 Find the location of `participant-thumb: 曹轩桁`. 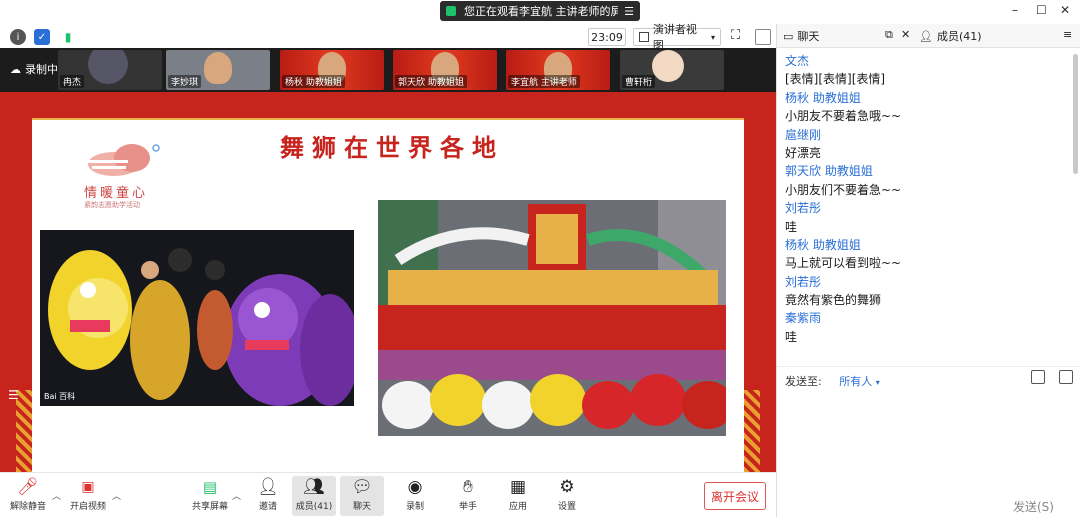

participant-thumb: 曹轩桁 is located at coordinates (672, 70).